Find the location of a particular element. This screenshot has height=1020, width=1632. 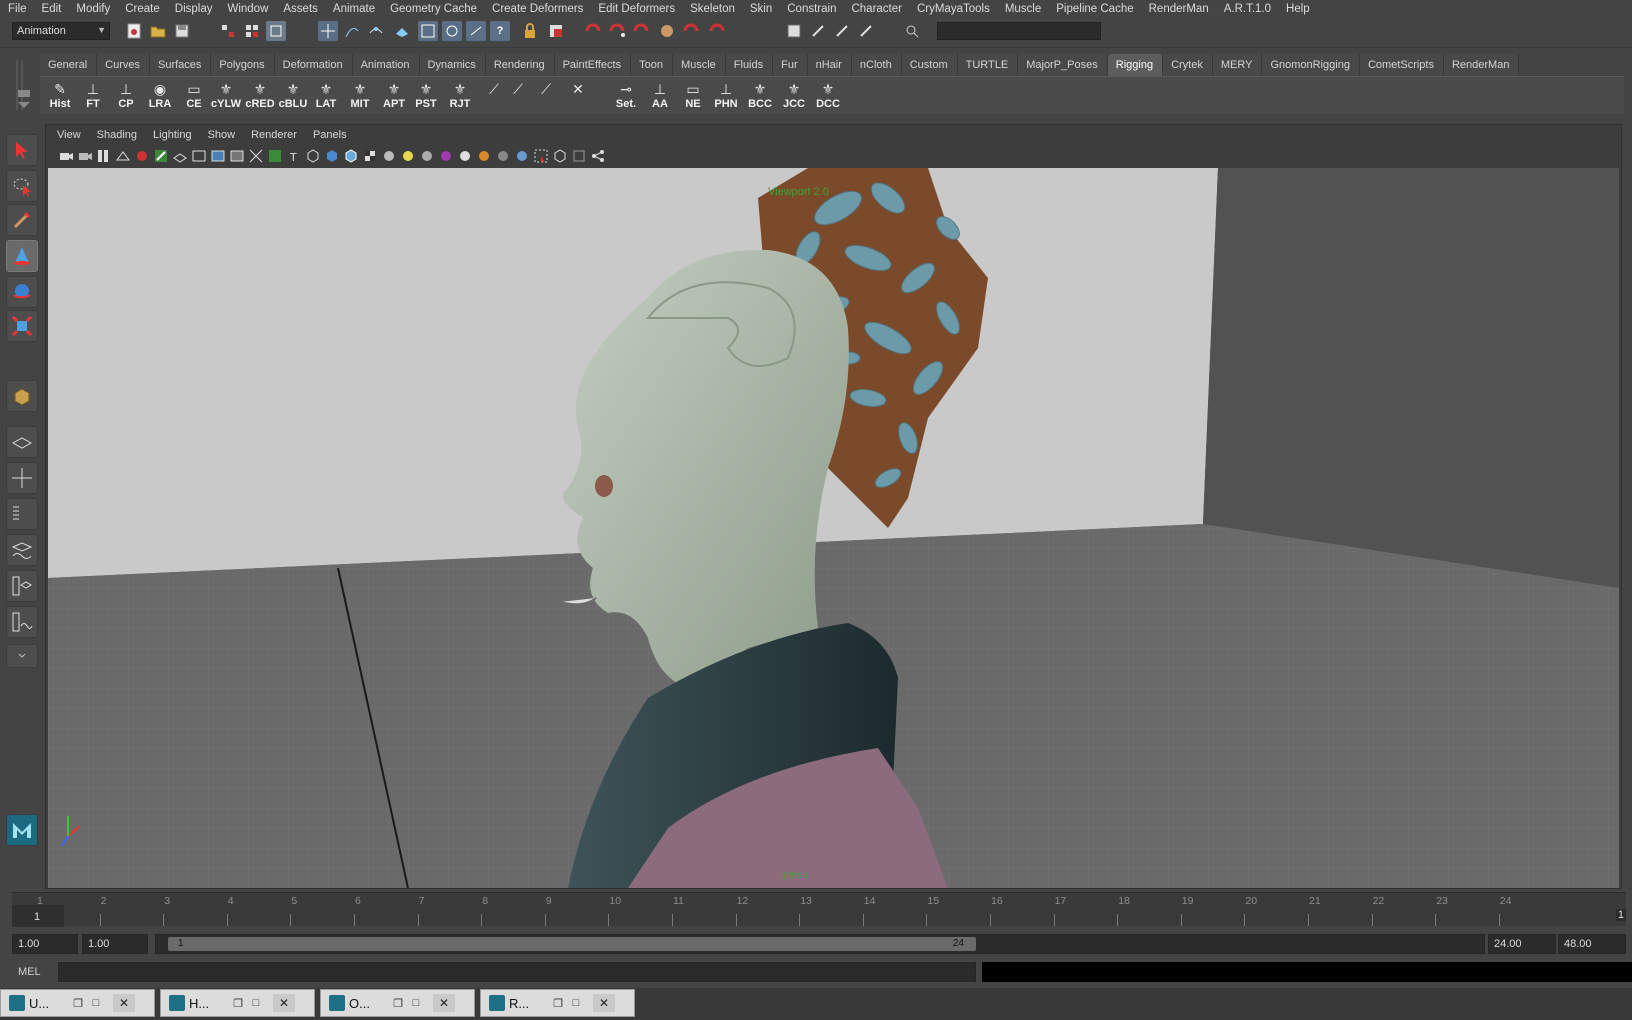

minimized-window: R... ❐ □ ✕ is located at coordinates (557, 1003).